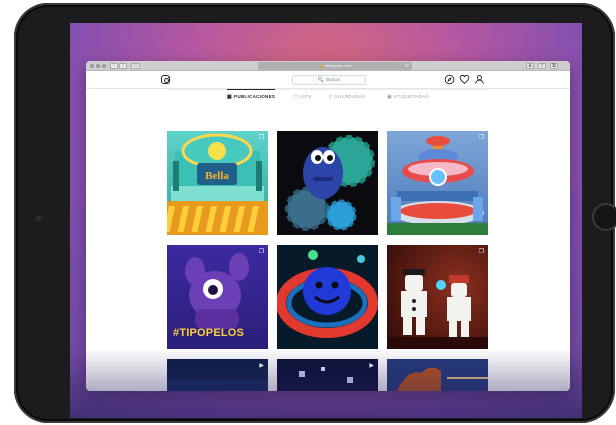  I want to click on blue-smiley-ring-image, so click(327, 297).